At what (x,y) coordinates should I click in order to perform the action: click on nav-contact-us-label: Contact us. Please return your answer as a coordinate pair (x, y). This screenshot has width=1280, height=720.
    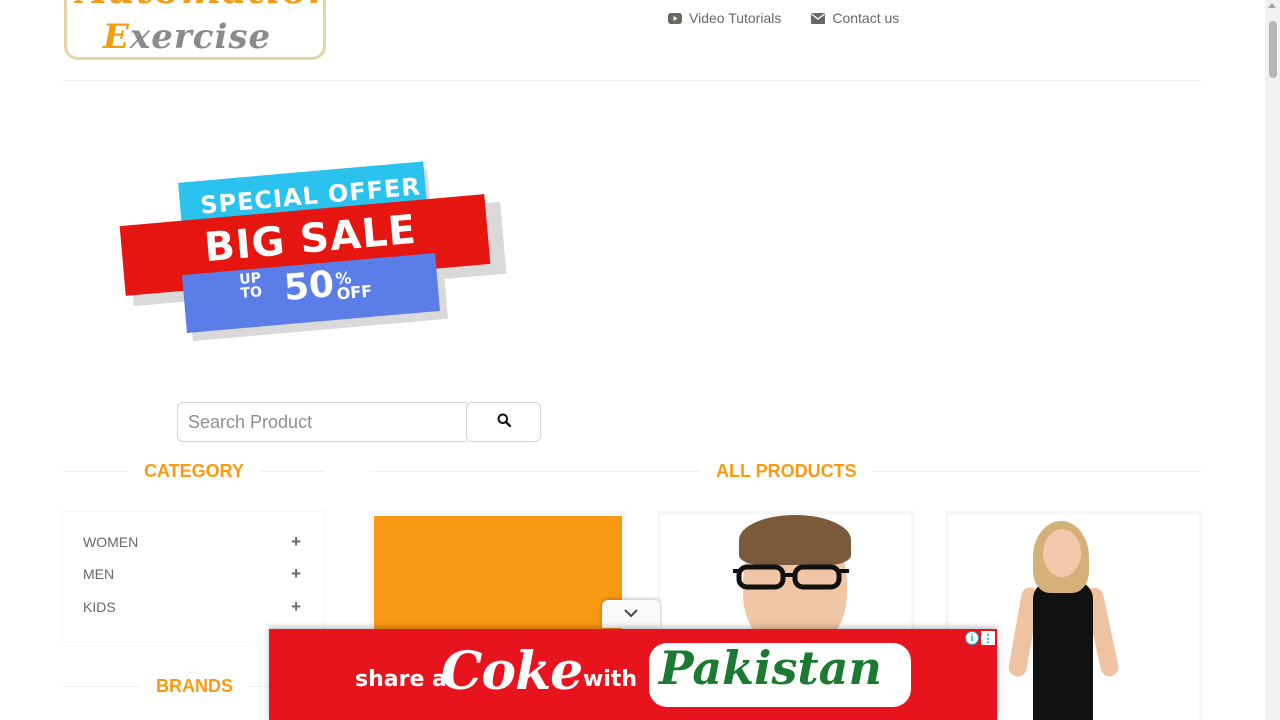
    Looking at the image, I should click on (866, 18).